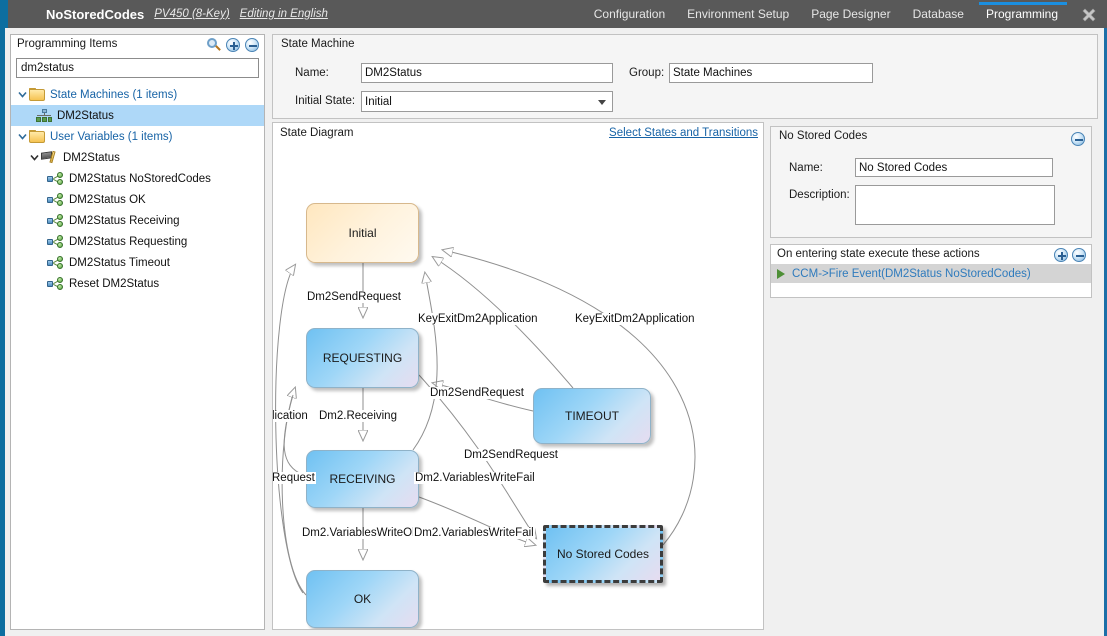 The width and height of the screenshot is (1107, 636). I want to click on name-field: DM2Status, so click(487, 73).